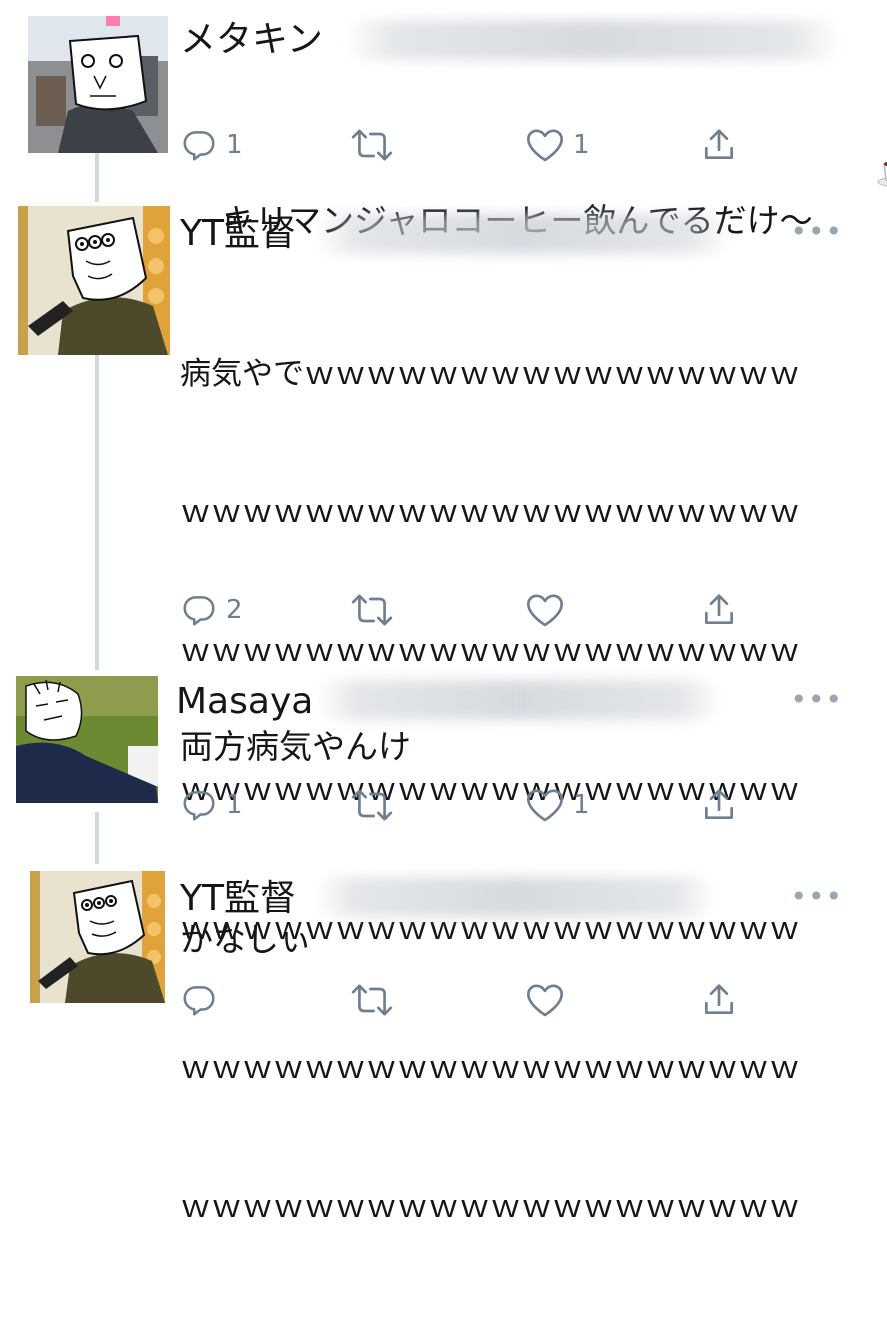  Describe the element at coordinates (295, 746) in the screenshot. I see `tweet-text: 両方病気やんけ` at that location.